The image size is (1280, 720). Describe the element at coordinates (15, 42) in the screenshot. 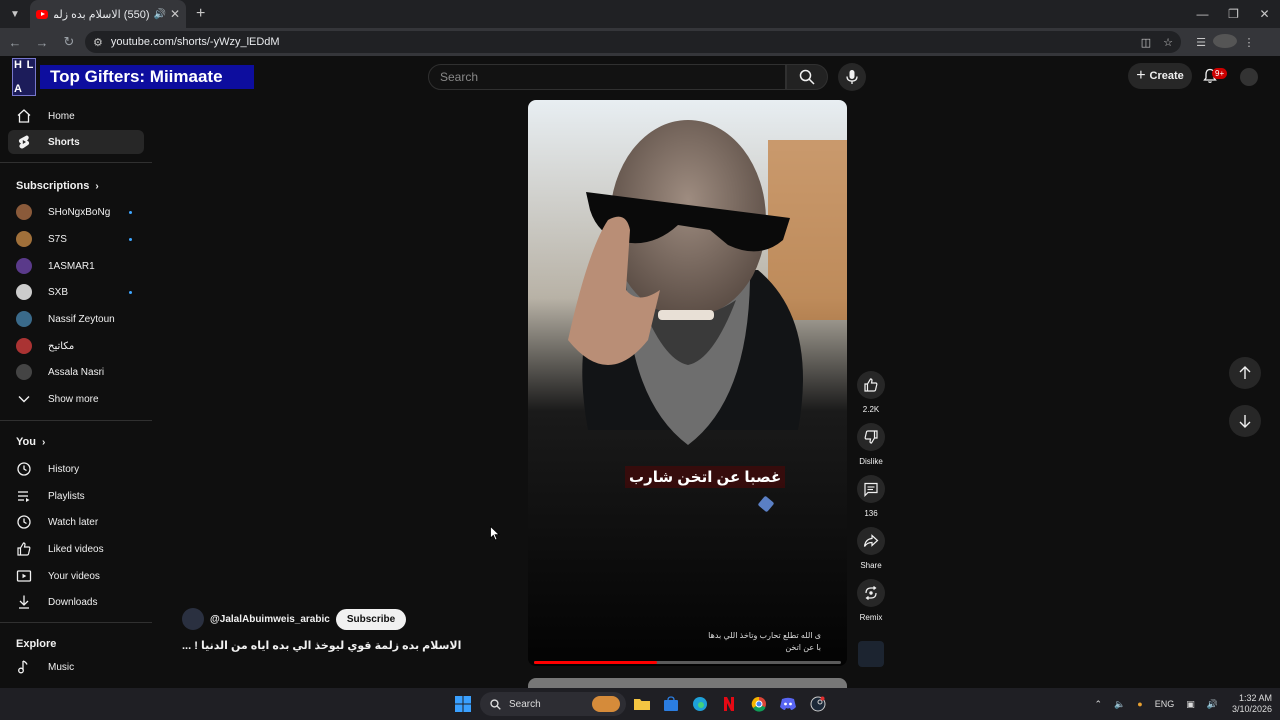

I see `back-button: ←` at that location.